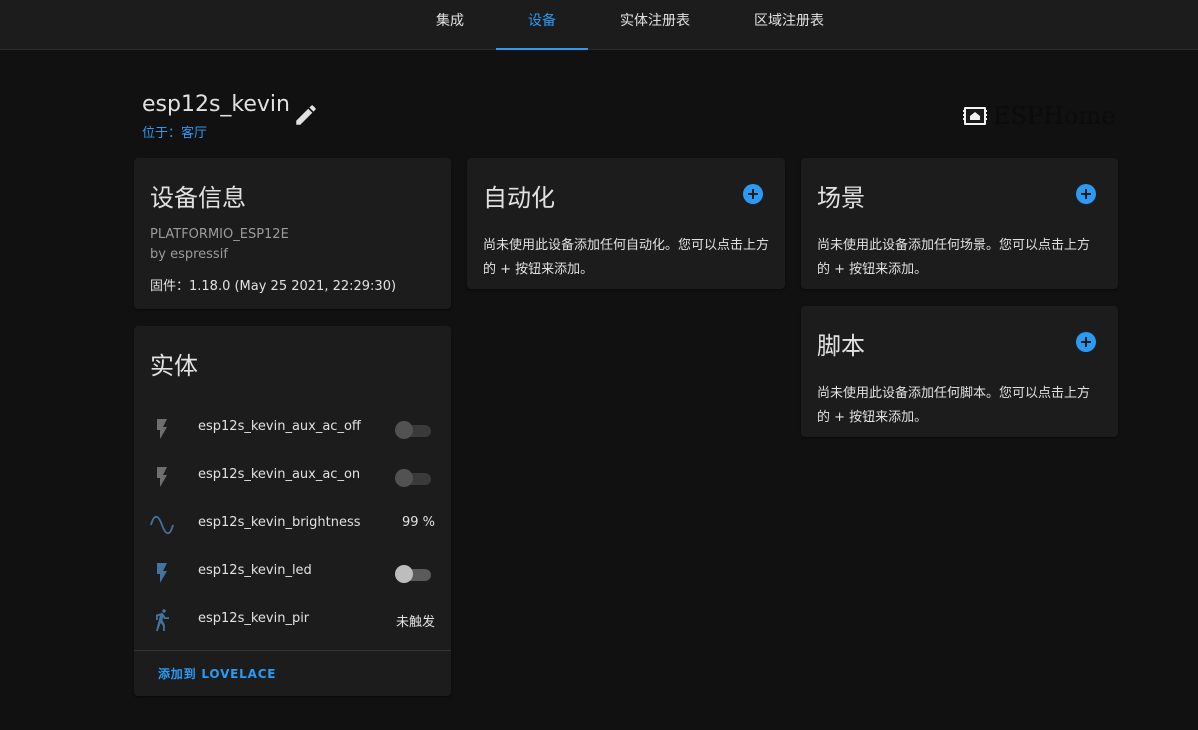  I want to click on scripts-card: 脚本 尚未使用此设备添加任何脚本。您可以点击上方的 + 按钮来添加。, so click(959, 371).